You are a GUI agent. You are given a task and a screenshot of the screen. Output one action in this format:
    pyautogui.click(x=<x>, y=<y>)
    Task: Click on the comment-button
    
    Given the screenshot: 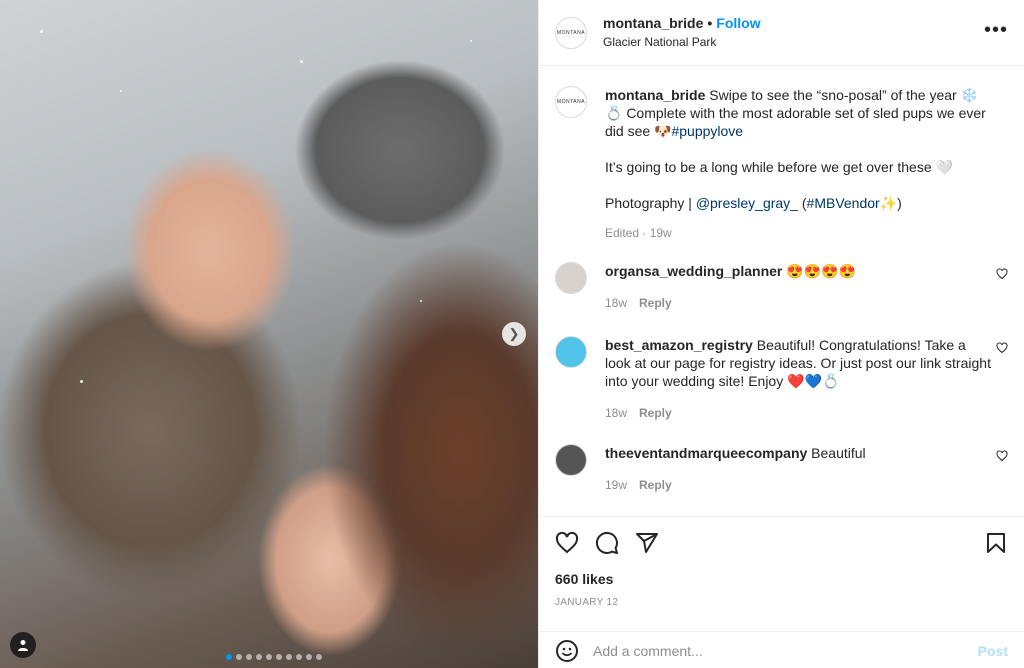 What is the action you would take?
    pyautogui.click(x=607, y=543)
    